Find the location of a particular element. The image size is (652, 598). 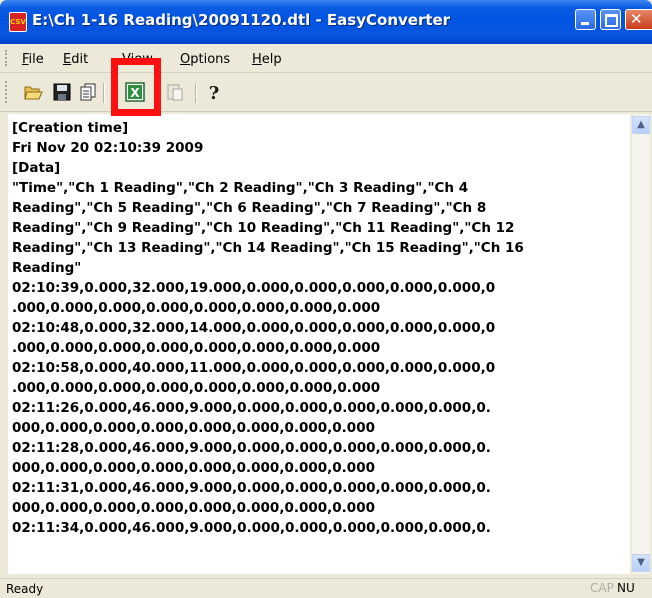

close-icon: ✕ is located at coordinates (636, 19).